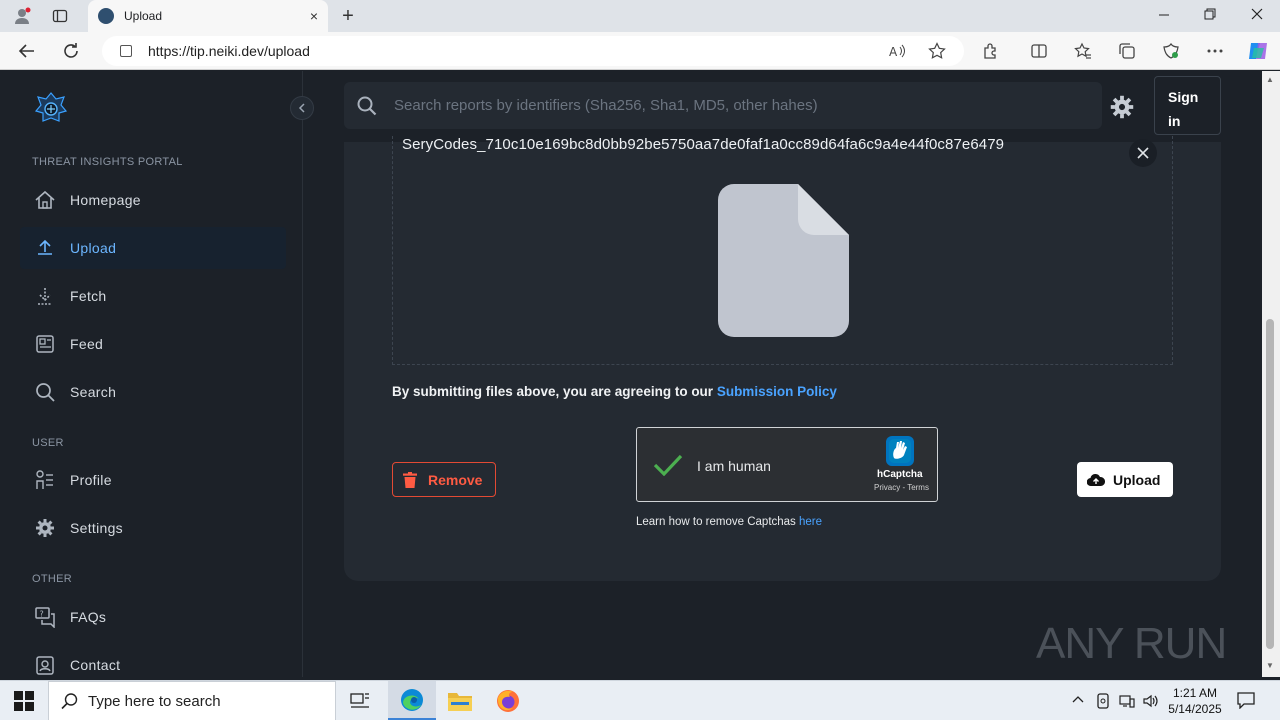 This screenshot has height=720, width=1280. I want to click on sidebar-item-label: Fetch, so click(88, 296).